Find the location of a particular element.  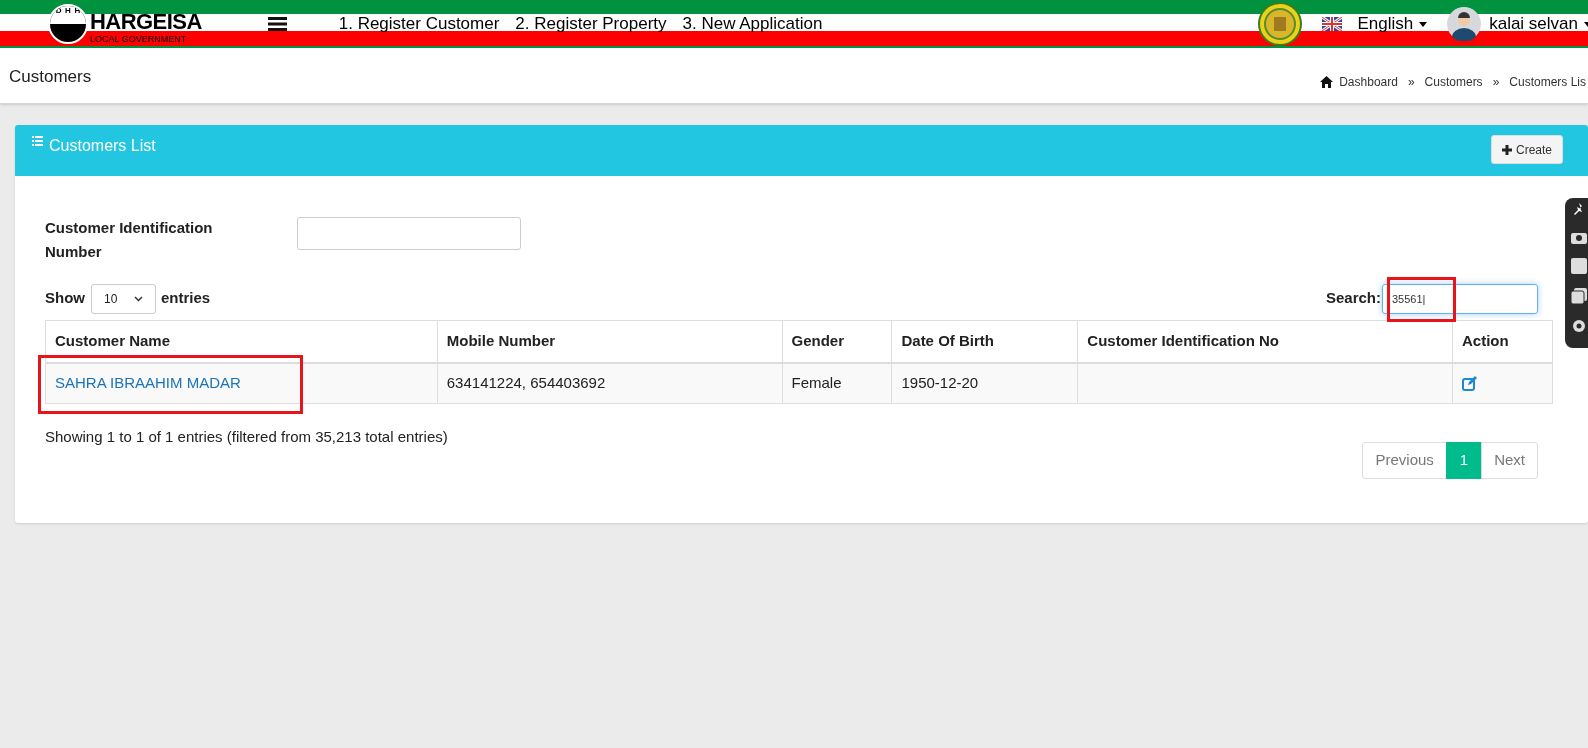

uk-flag-icon is located at coordinates (1332, 24).